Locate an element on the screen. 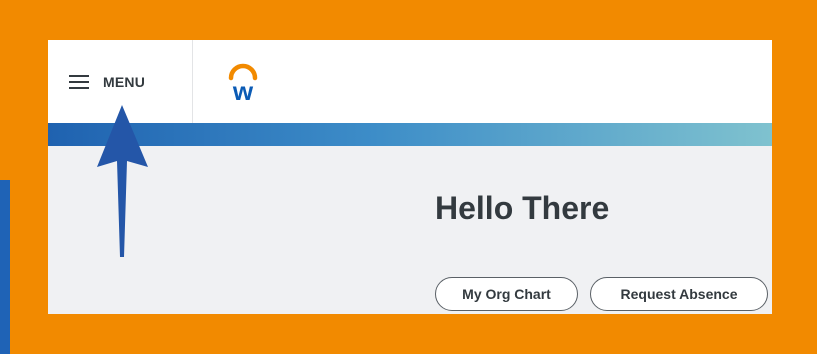 This screenshot has height=354, width=817. header-gradient-band is located at coordinates (410, 134).